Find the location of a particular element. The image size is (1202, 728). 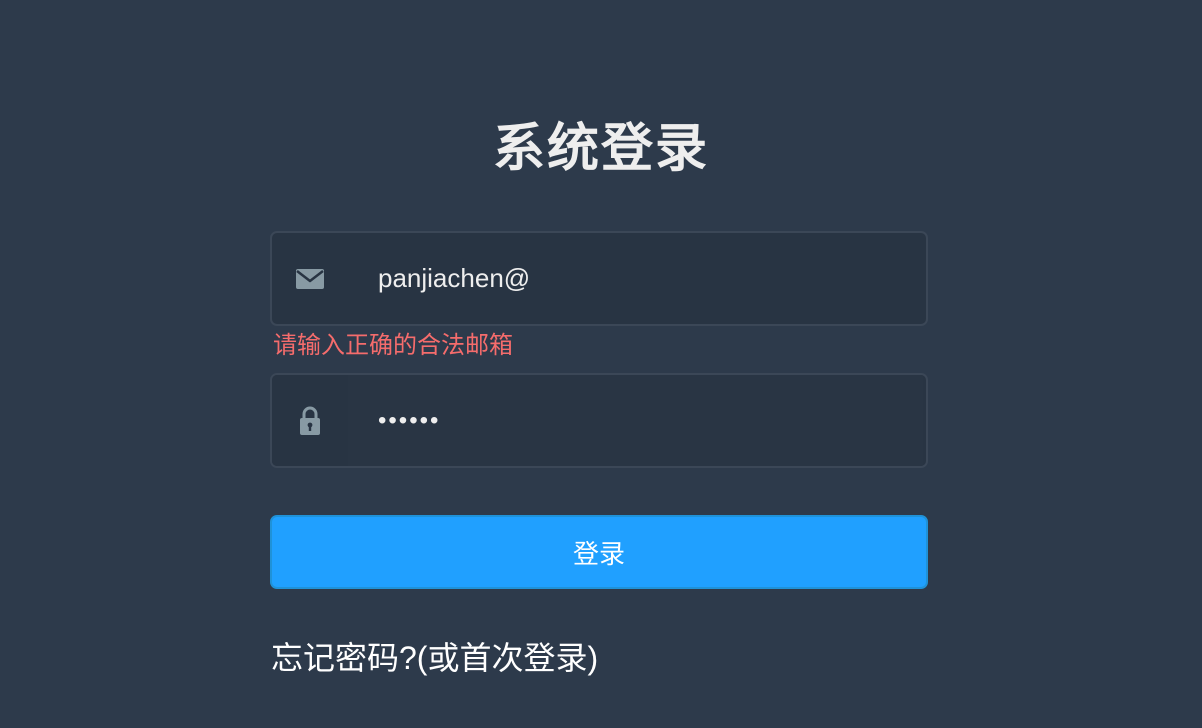

login-button: 登录 is located at coordinates (599, 552).